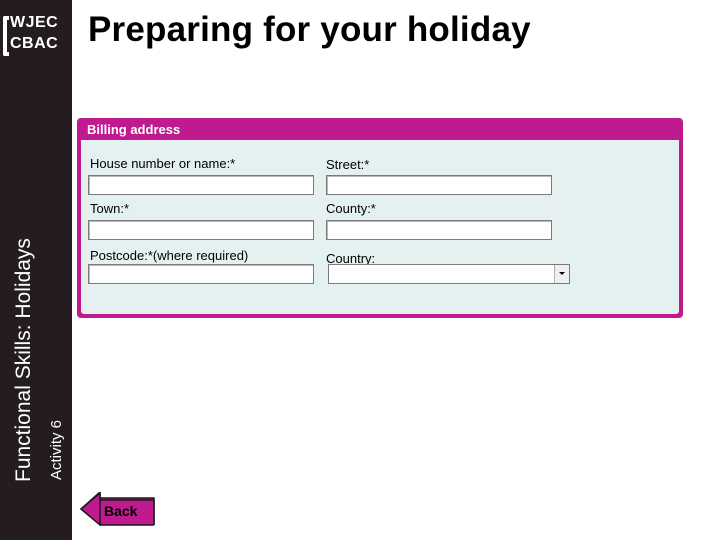 This screenshot has height=540, width=720. What do you see at coordinates (134, 129) in the screenshot?
I see `billing-address-header: Billing address` at bounding box center [134, 129].